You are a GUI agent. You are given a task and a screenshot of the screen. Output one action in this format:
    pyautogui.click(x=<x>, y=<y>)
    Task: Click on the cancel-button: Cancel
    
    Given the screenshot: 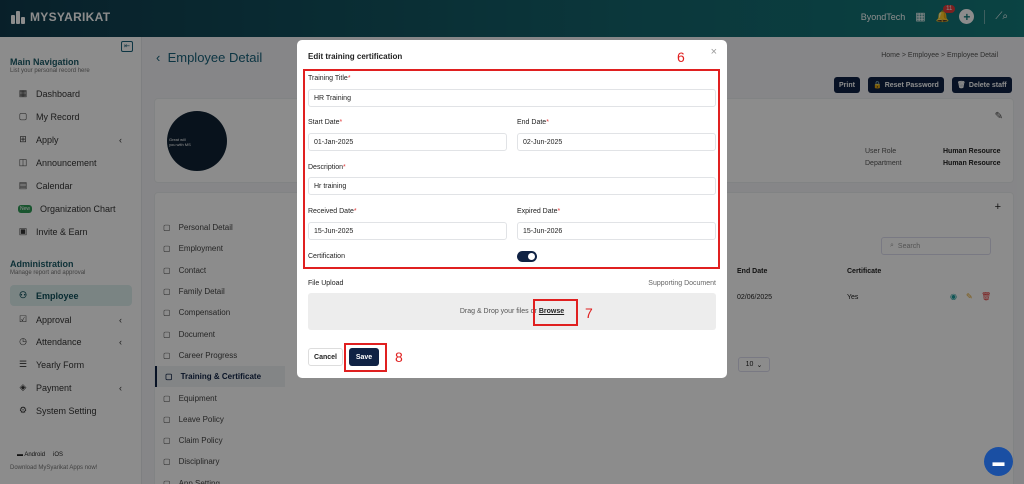 What is the action you would take?
    pyautogui.click(x=325, y=357)
    